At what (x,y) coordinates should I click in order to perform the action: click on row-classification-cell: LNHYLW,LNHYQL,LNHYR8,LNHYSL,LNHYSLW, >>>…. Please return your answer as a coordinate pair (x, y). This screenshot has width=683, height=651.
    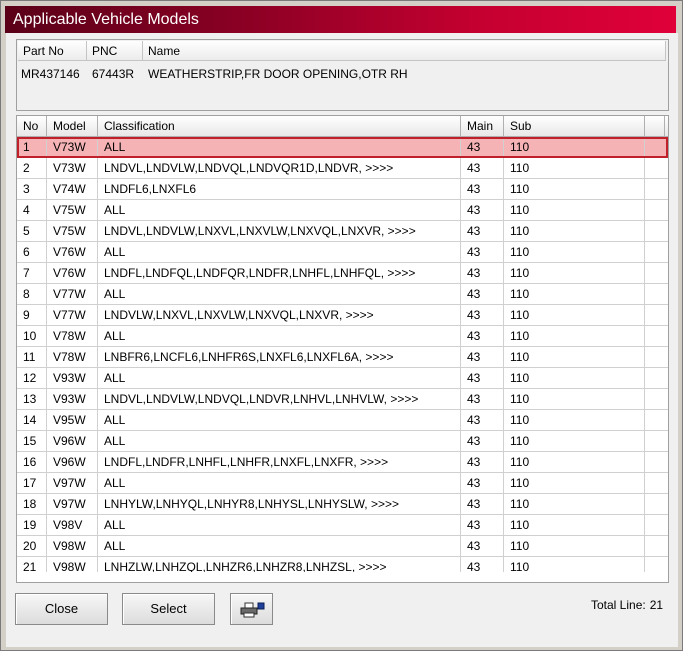
    Looking at the image, I should click on (279, 504).